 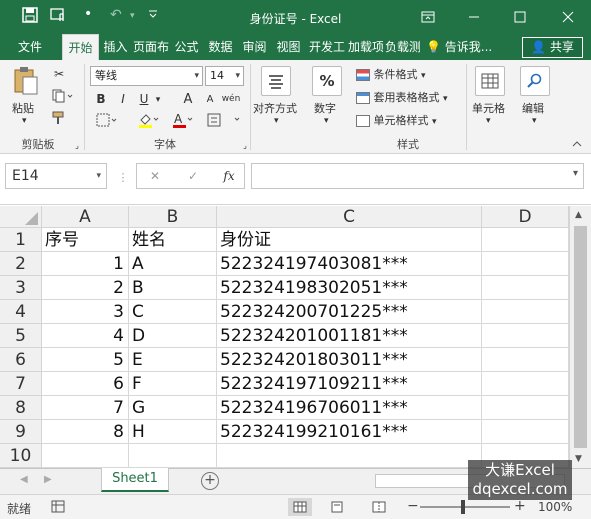 I want to click on macro-record-icon, so click(x=58, y=508).